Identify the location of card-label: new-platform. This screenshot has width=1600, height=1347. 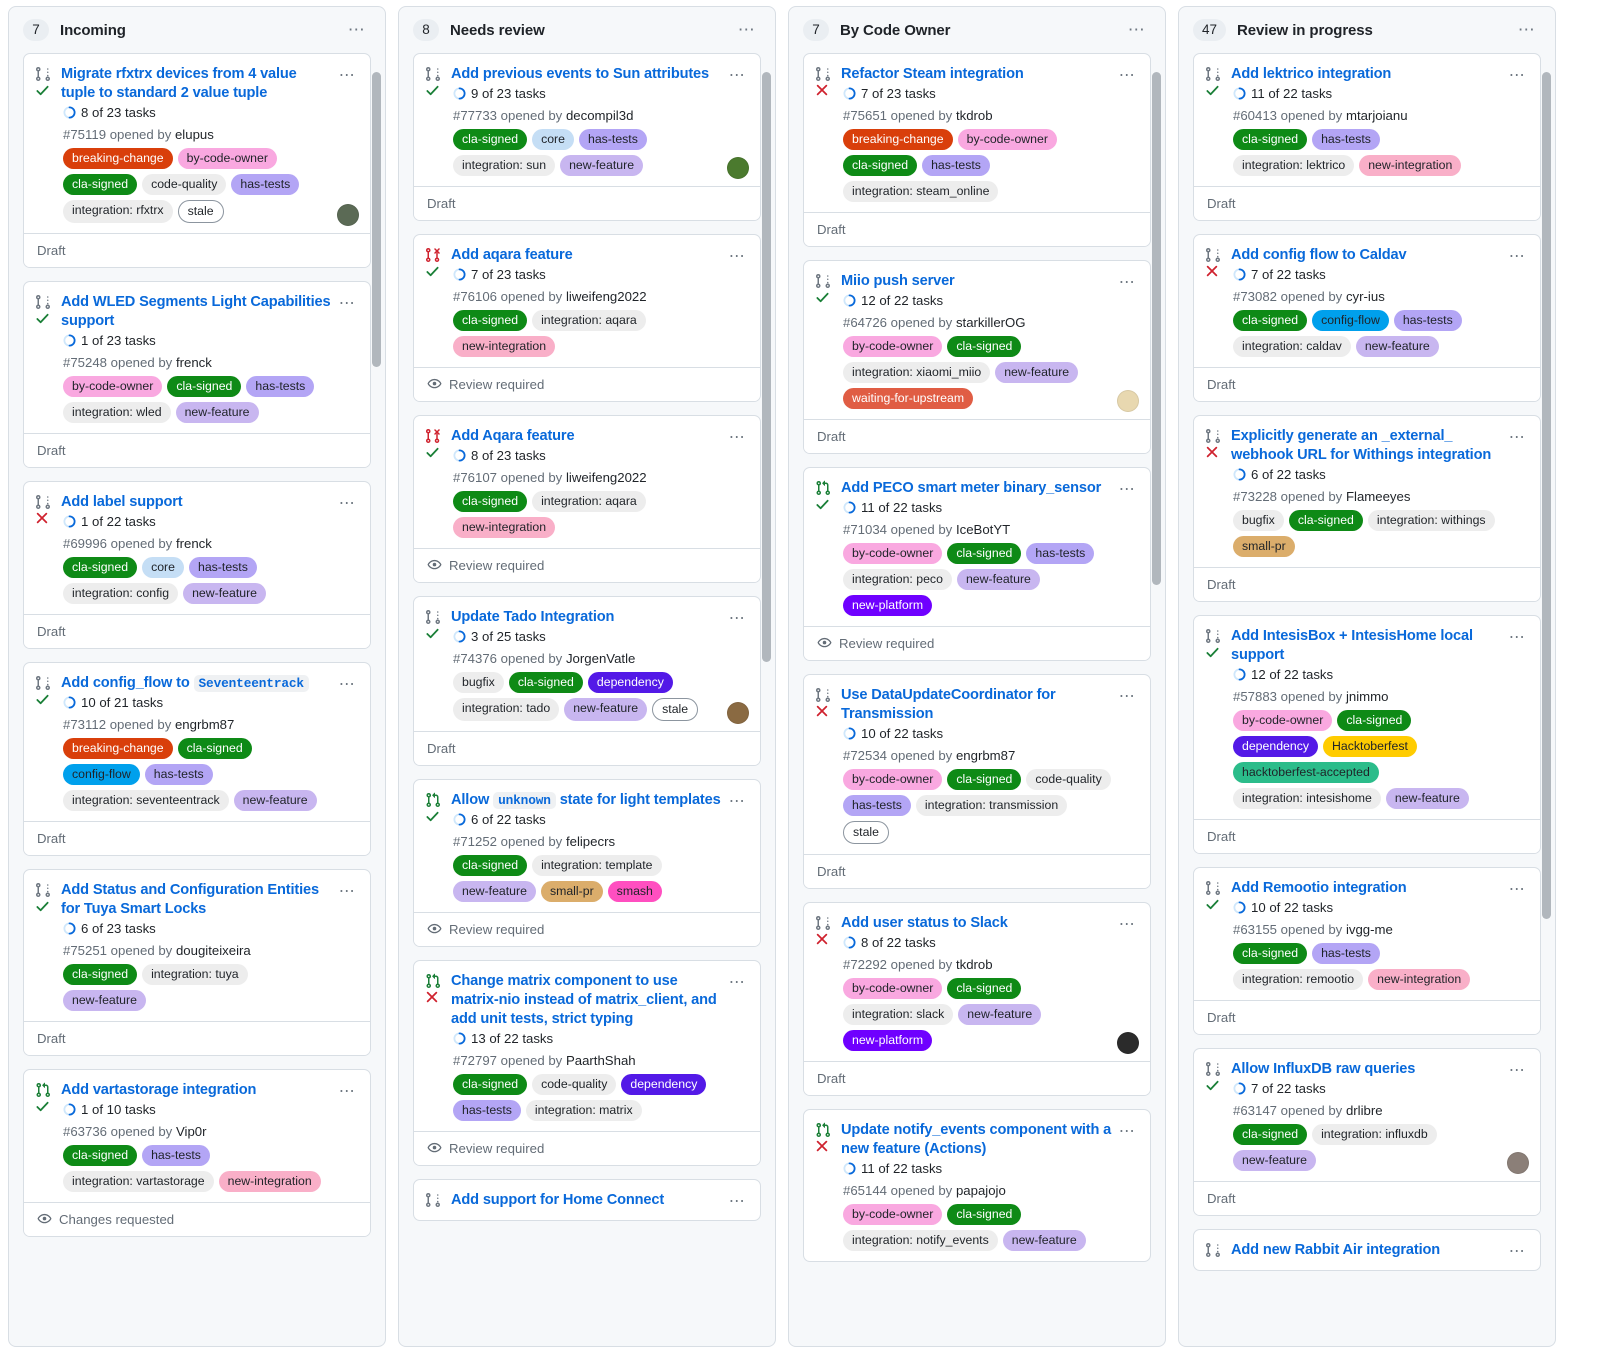
(888, 605).